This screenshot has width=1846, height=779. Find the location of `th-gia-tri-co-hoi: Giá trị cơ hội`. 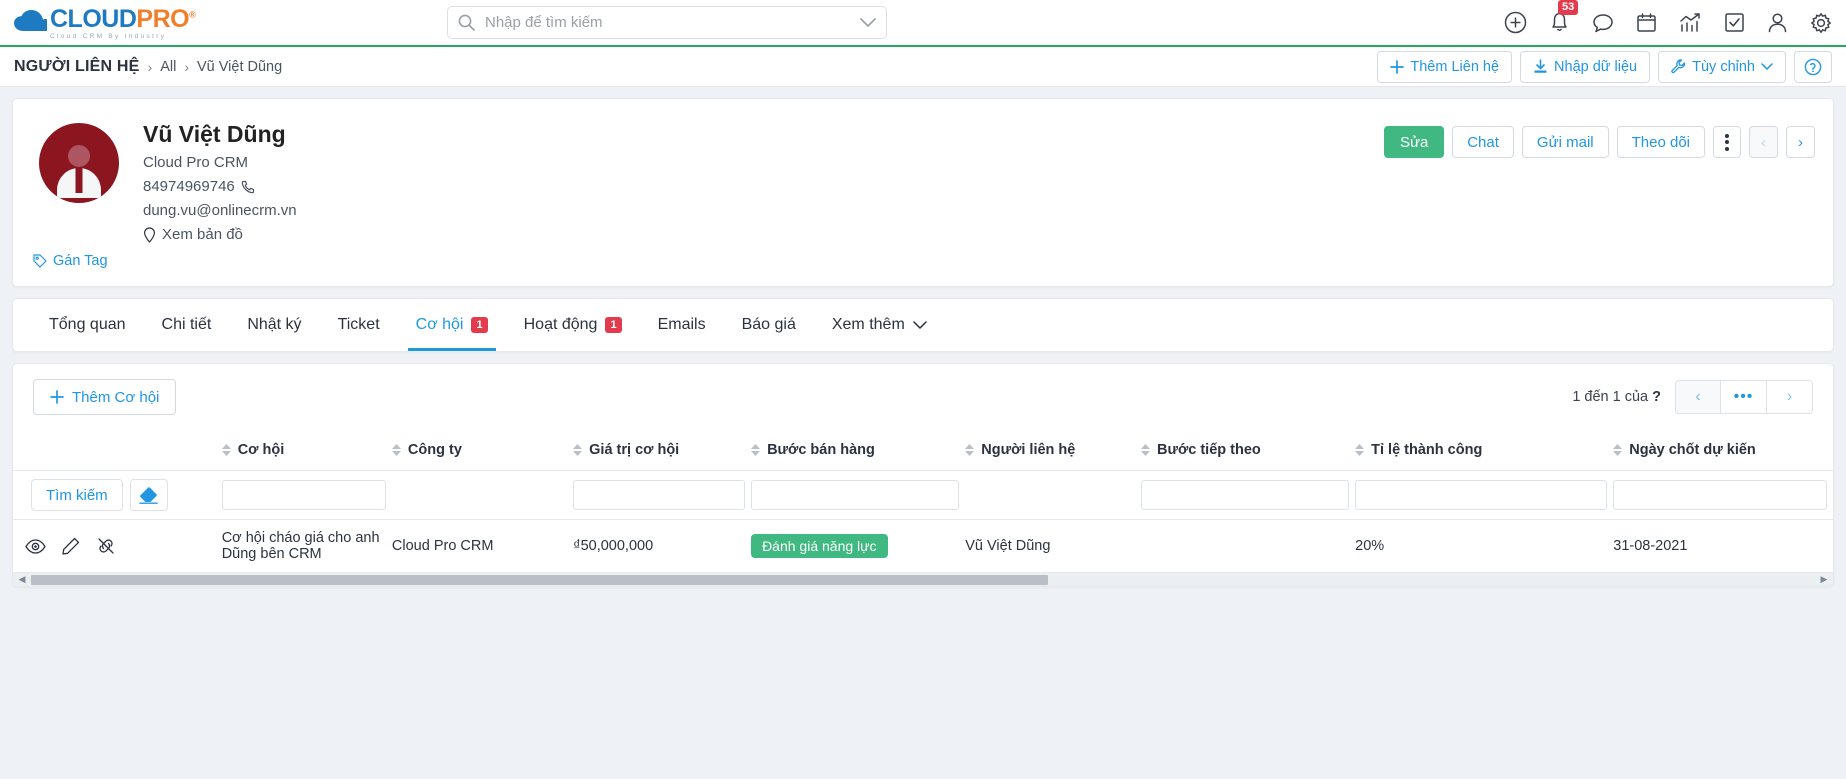

th-gia-tri-co-hoi: Giá trị cơ hội is located at coordinates (662, 451).